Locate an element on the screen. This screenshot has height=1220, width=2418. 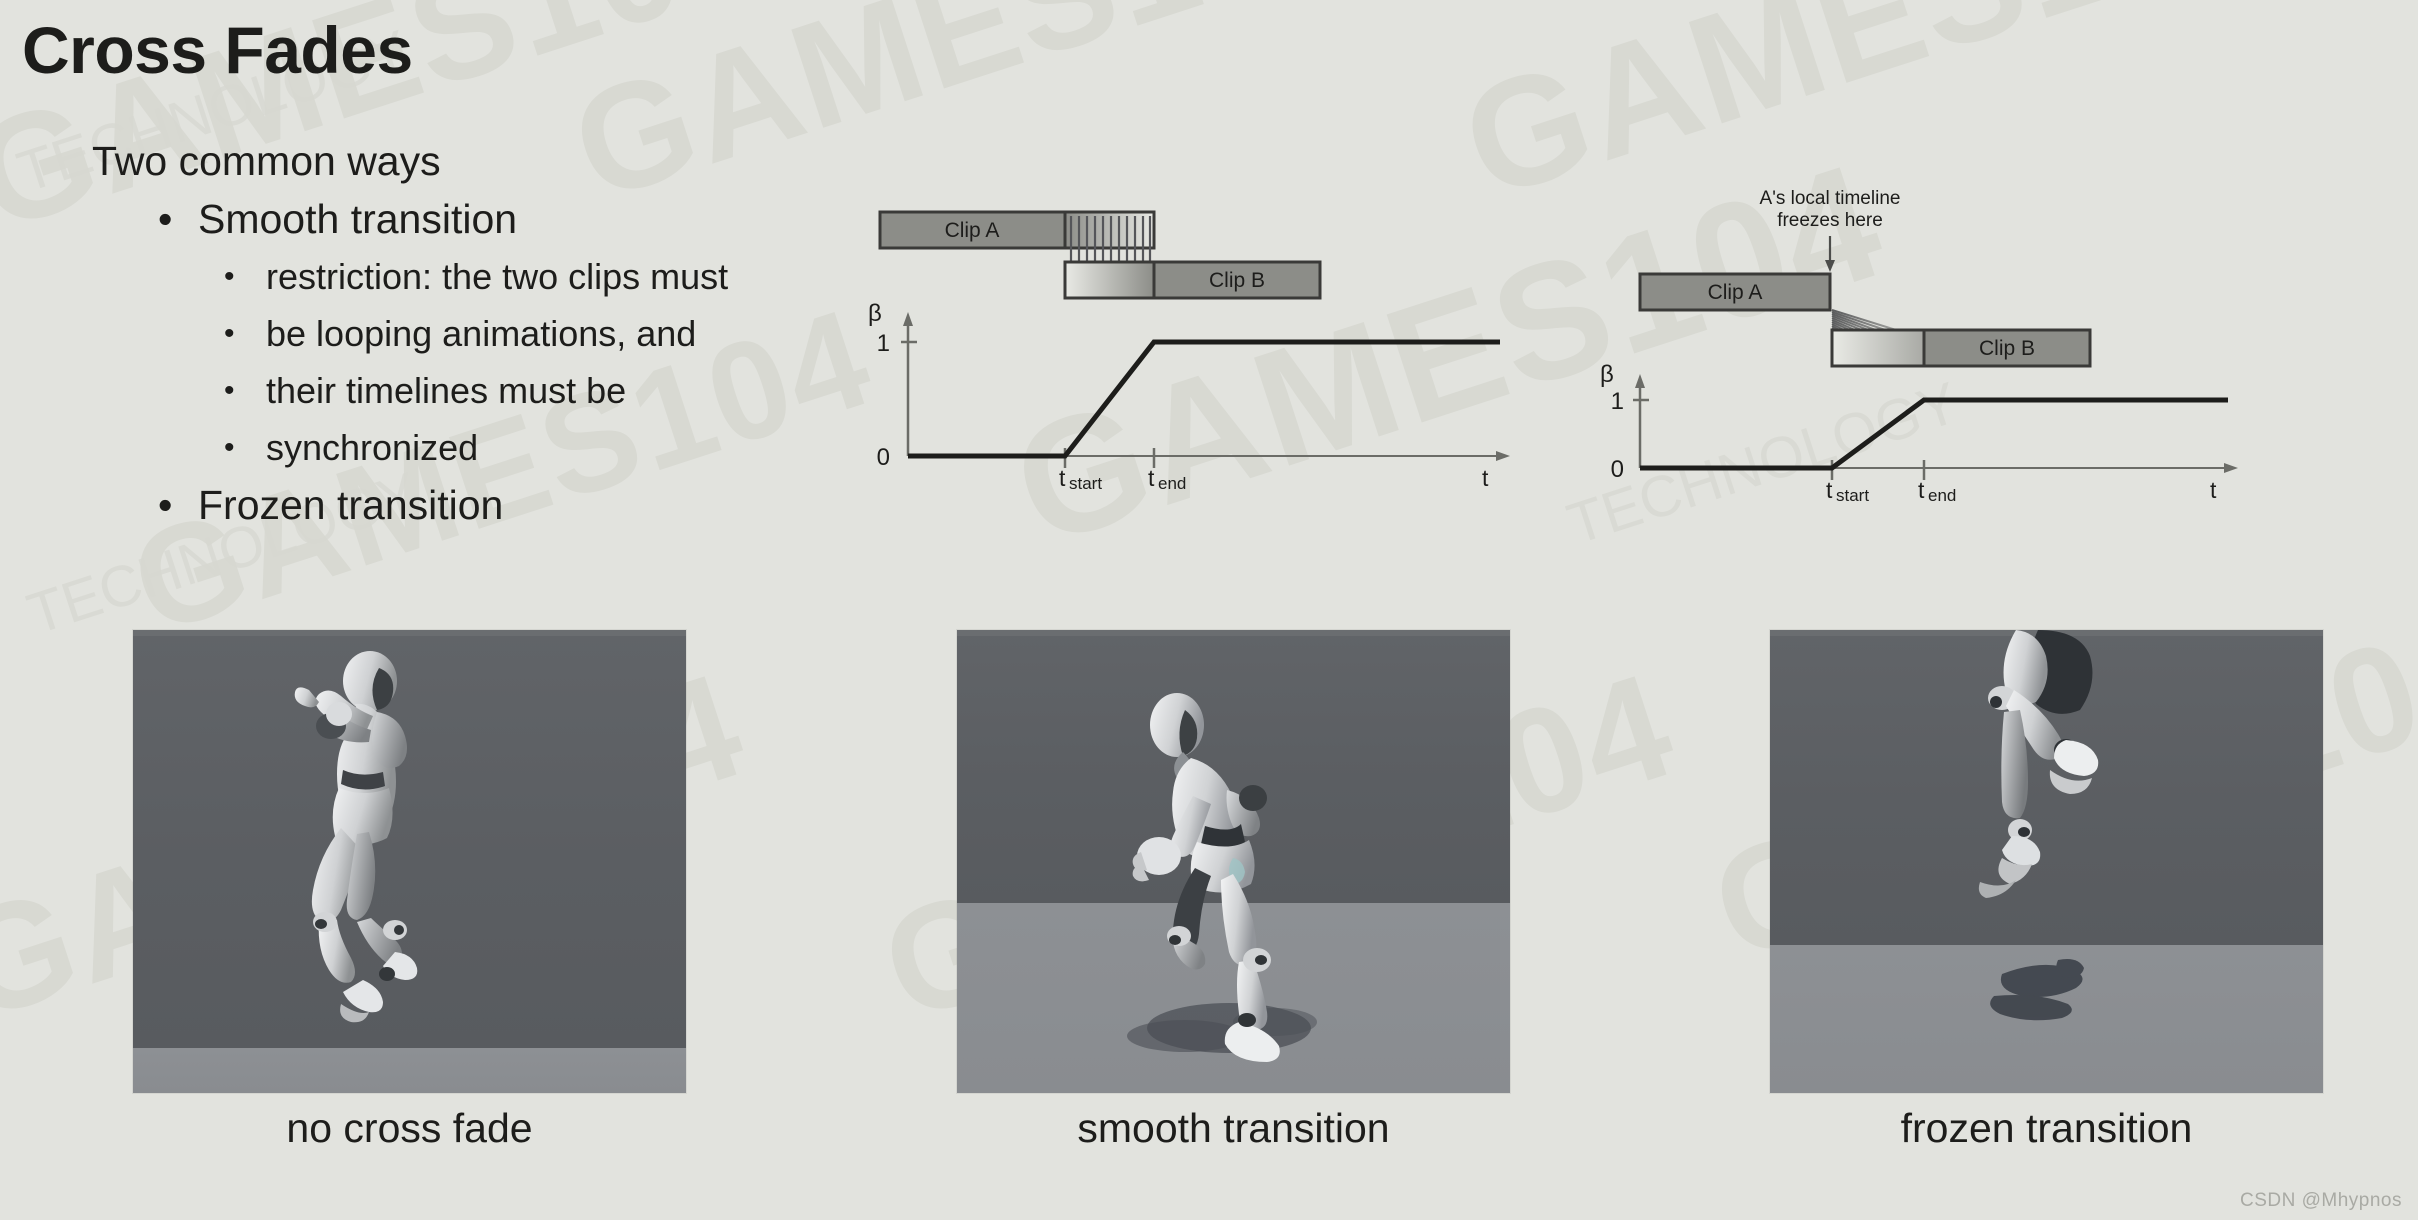
character-legs-cropped-pose is located at coordinates (2038, 825).